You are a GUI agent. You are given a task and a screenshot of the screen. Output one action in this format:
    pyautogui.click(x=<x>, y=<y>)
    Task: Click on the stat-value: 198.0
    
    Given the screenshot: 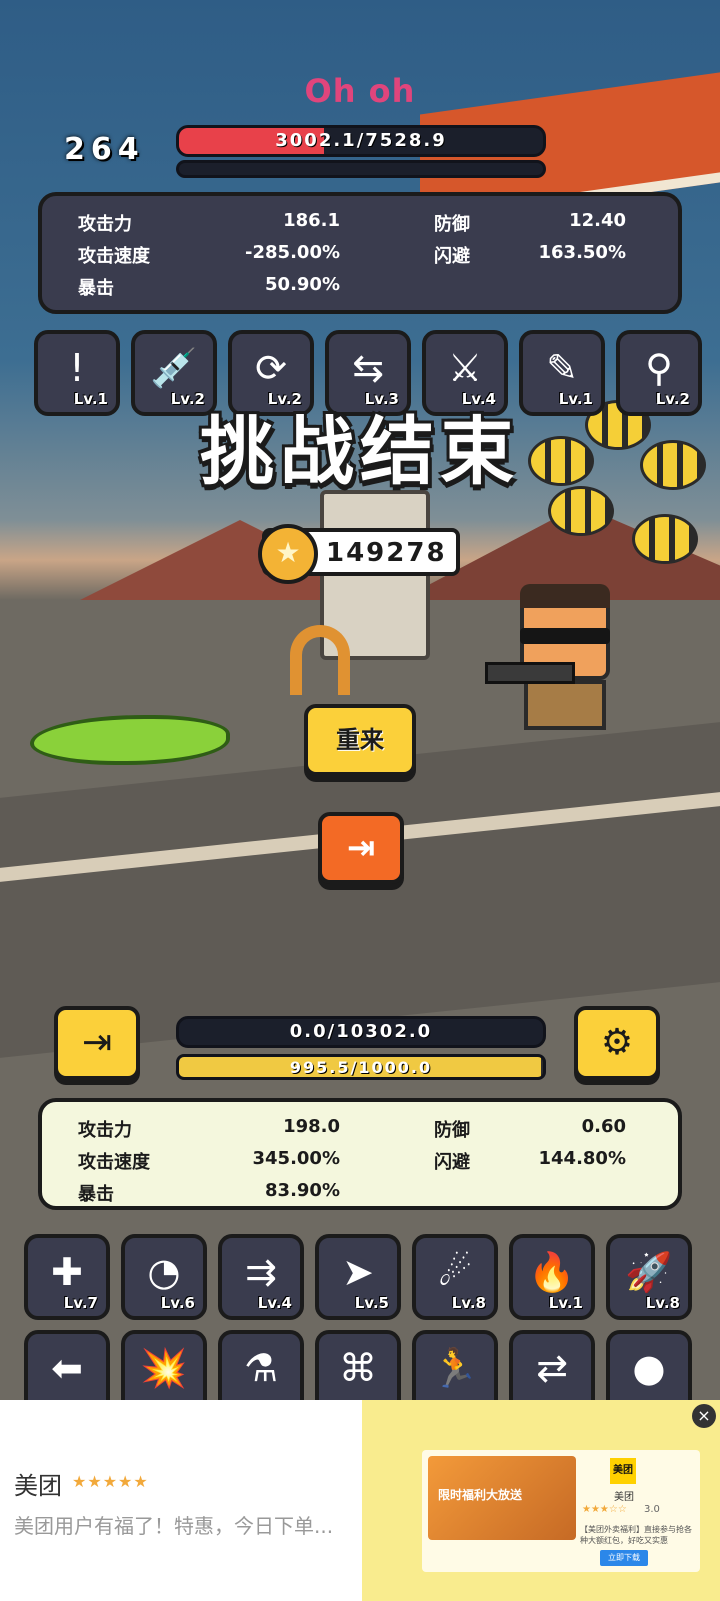 What is the action you would take?
    pyautogui.click(x=311, y=1126)
    